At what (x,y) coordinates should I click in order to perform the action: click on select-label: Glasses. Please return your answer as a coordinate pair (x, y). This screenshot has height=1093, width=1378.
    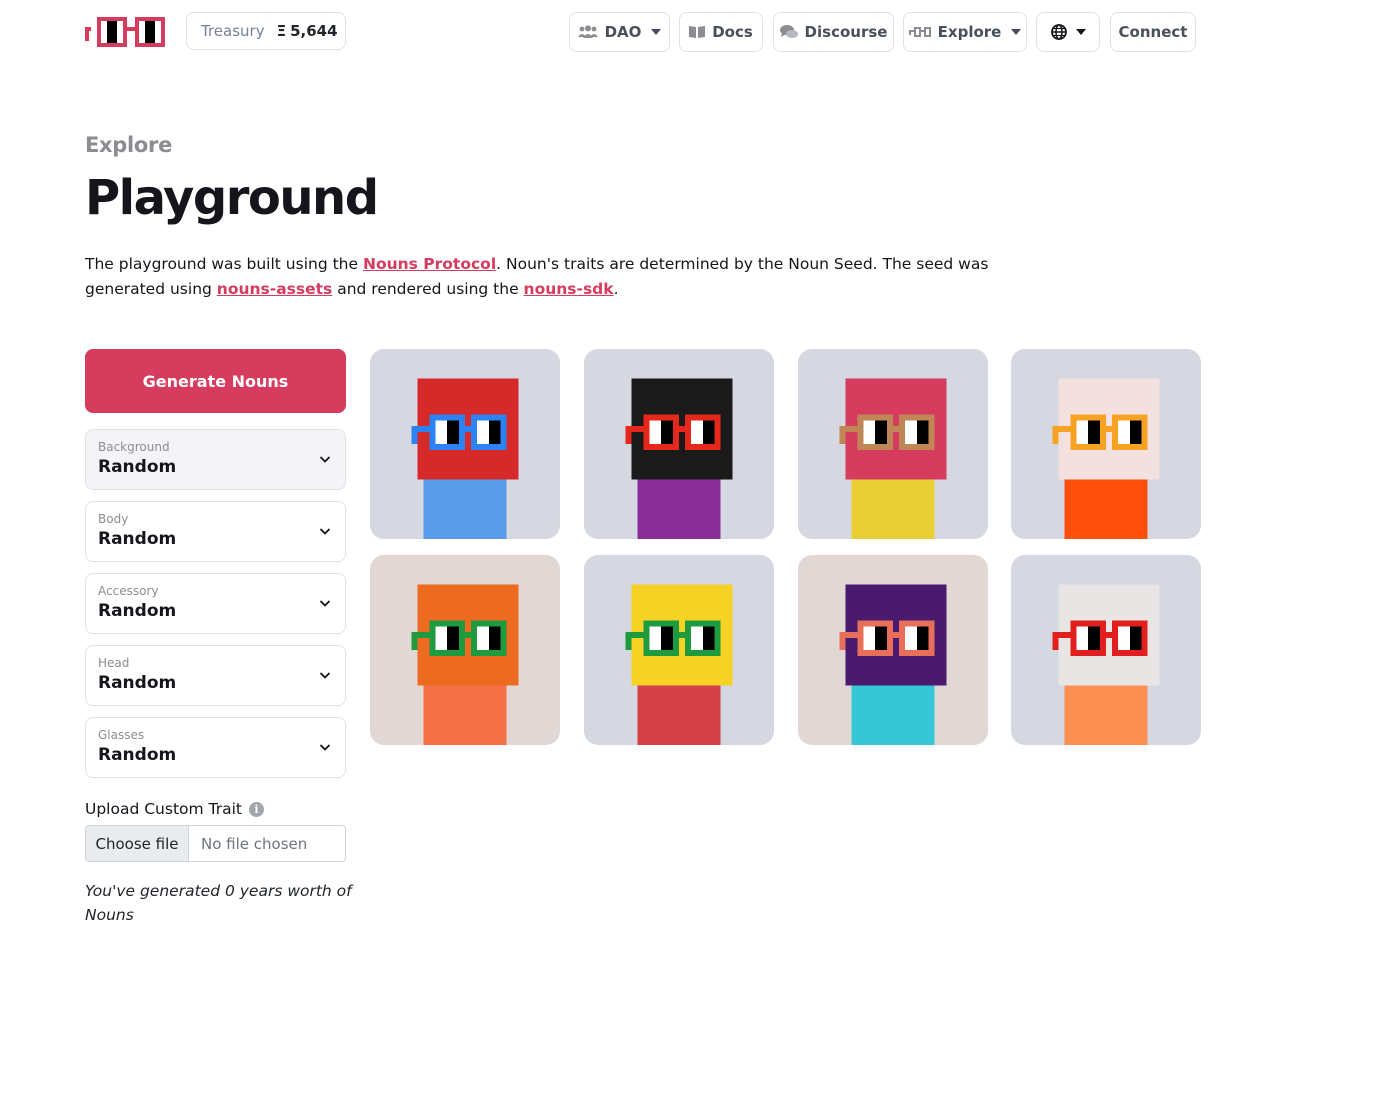
    Looking at the image, I should click on (121, 735).